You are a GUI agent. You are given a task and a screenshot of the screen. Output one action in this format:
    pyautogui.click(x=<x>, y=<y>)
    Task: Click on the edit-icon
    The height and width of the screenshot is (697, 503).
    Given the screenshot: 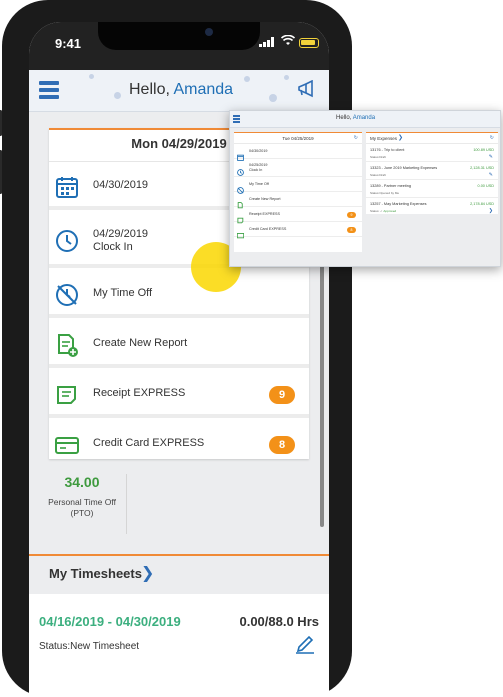 What is the action you would take?
    pyautogui.click(x=305, y=644)
    